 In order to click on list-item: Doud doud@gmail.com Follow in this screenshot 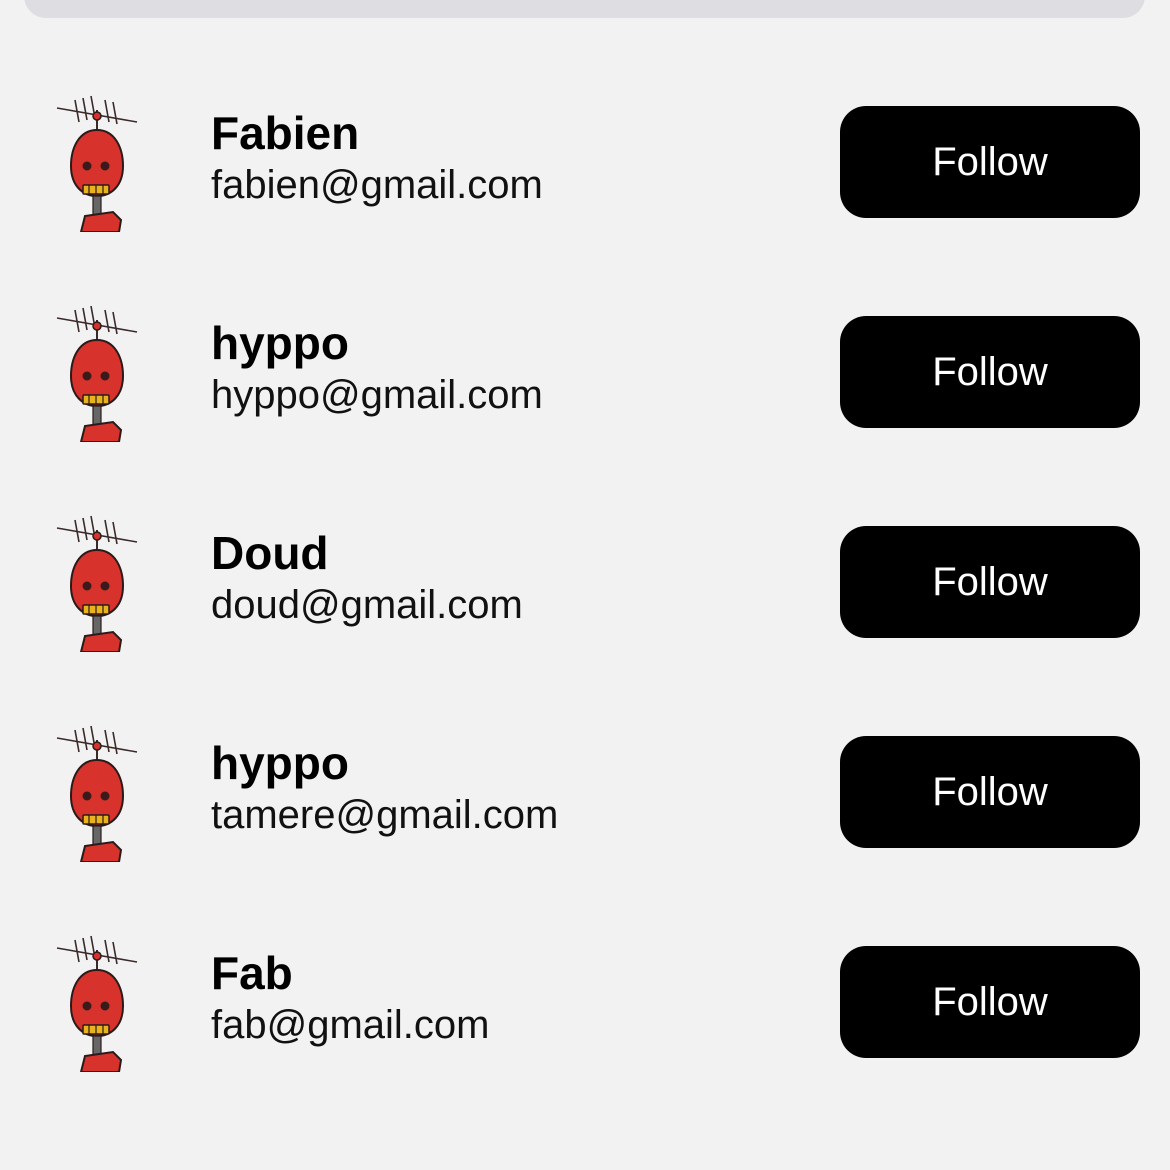, I will do `click(585, 582)`.